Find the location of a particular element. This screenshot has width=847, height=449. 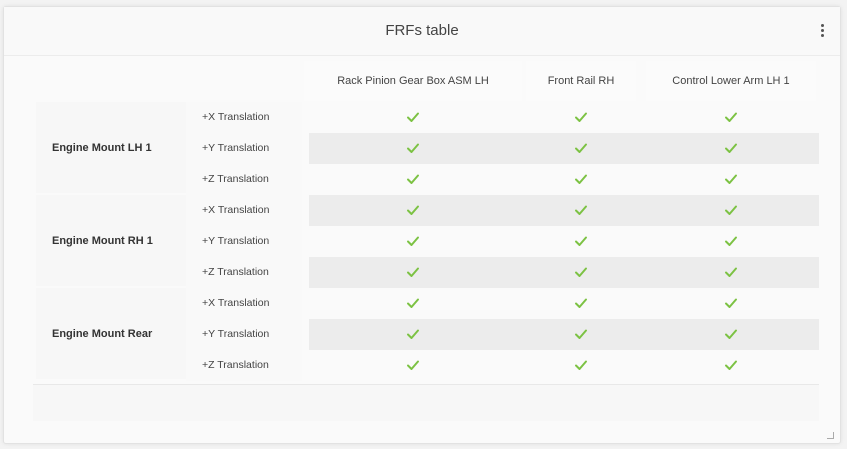

panel-title: FRFs table is located at coordinates (422, 30).